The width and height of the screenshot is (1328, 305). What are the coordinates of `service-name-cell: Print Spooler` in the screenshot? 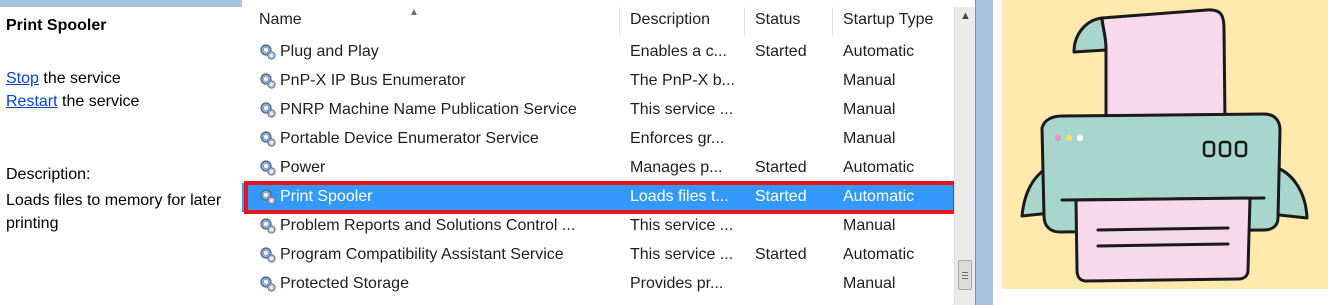 It's located at (326, 196).